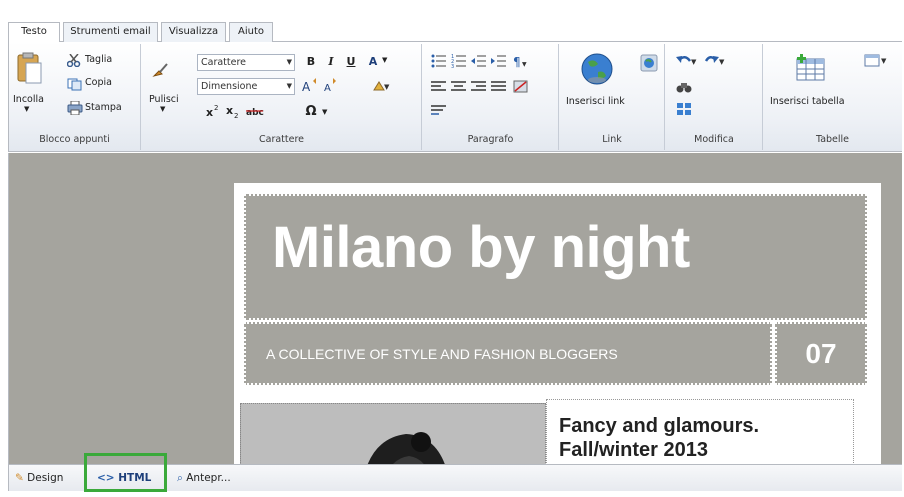  What do you see at coordinates (439, 112) in the screenshot?
I see `line-spacing-icon` at bounding box center [439, 112].